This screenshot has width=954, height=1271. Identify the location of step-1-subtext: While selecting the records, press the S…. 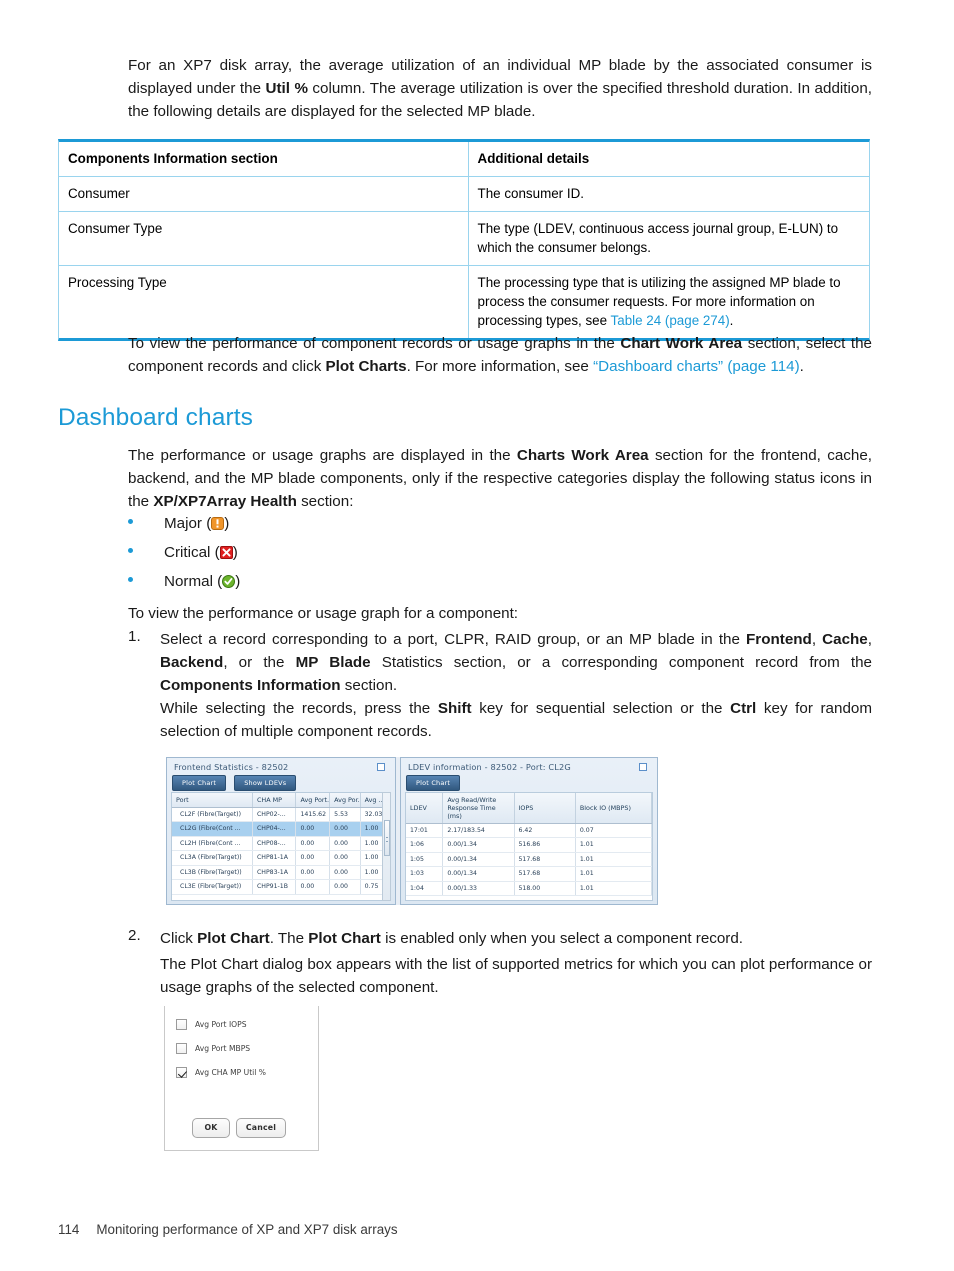
(516, 720).